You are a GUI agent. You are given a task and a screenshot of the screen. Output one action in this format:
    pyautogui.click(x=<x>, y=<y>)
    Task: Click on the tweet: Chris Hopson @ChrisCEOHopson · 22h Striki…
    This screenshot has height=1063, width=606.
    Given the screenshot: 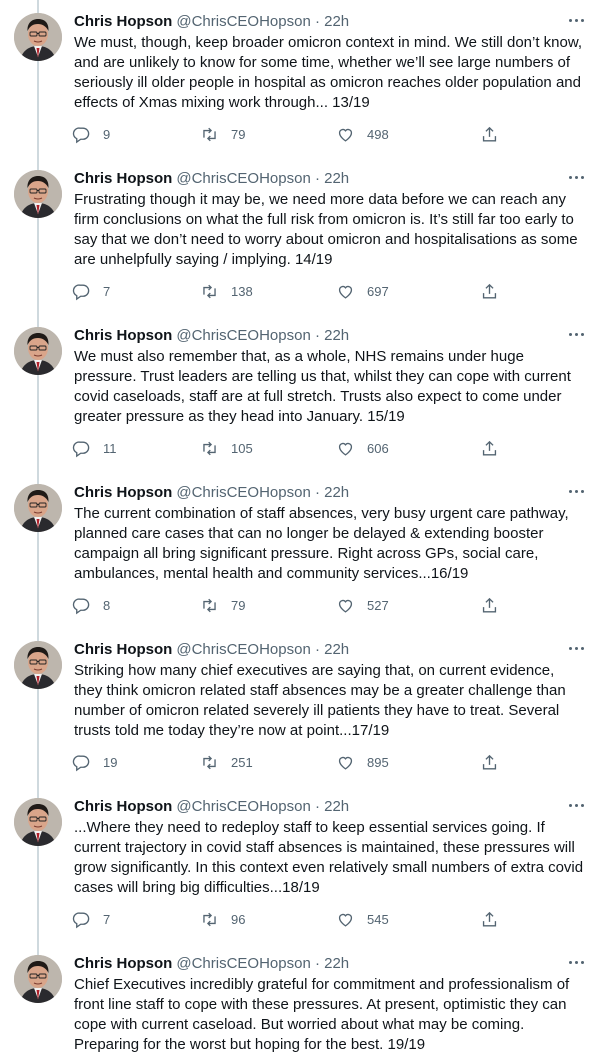 What is the action you would take?
    pyautogui.click(x=303, y=706)
    